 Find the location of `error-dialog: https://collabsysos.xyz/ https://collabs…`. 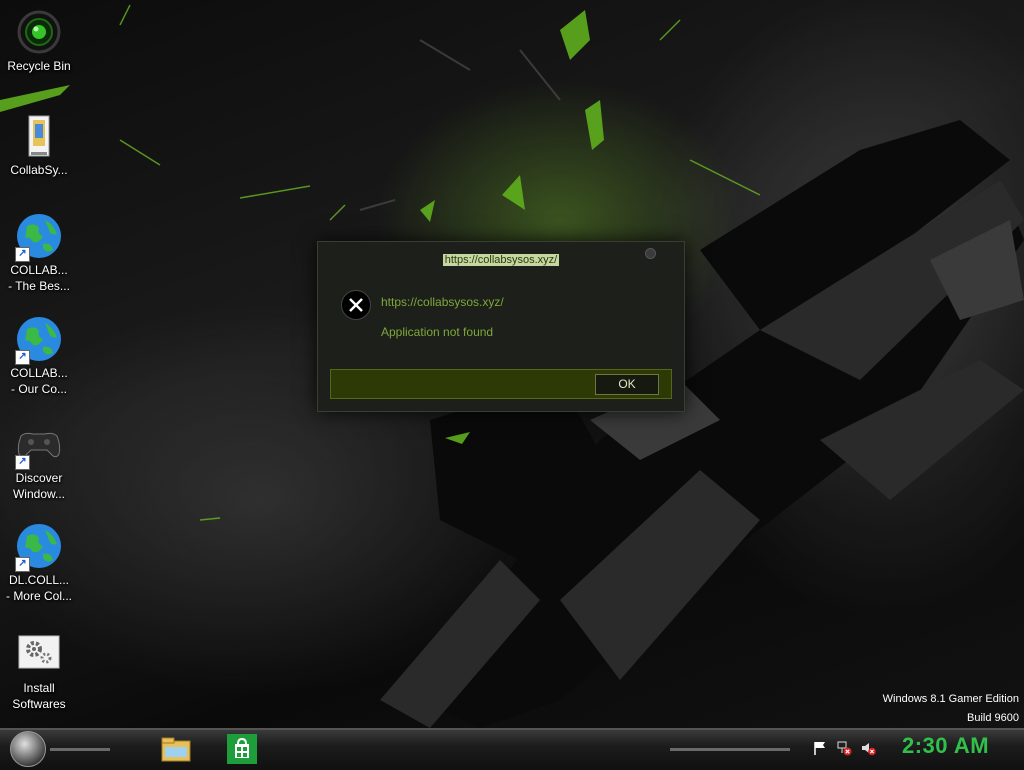

error-dialog: https://collabsysos.xyz/ https://collabs… is located at coordinates (501, 326).